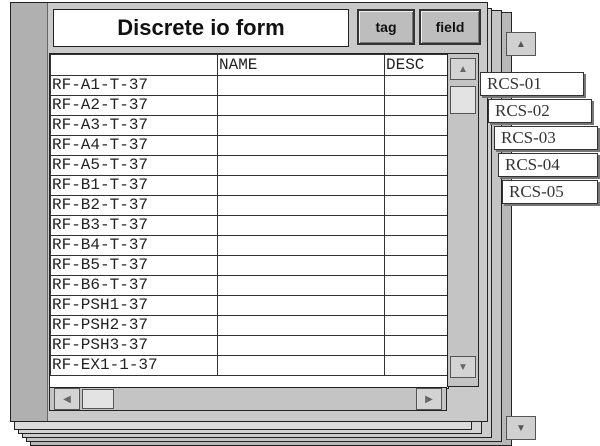 The width and height of the screenshot is (600, 446). Describe the element at coordinates (463, 367) in the screenshot. I see `scroll-down-icon: ▼` at that location.